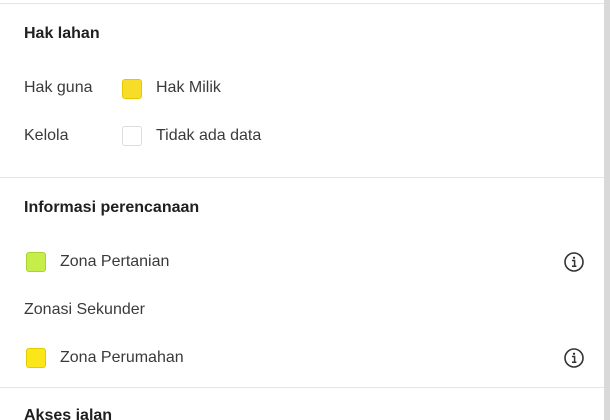  Describe the element at coordinates (132, 89) in the screenshot. I see `hak-milik-swatch` at that location.